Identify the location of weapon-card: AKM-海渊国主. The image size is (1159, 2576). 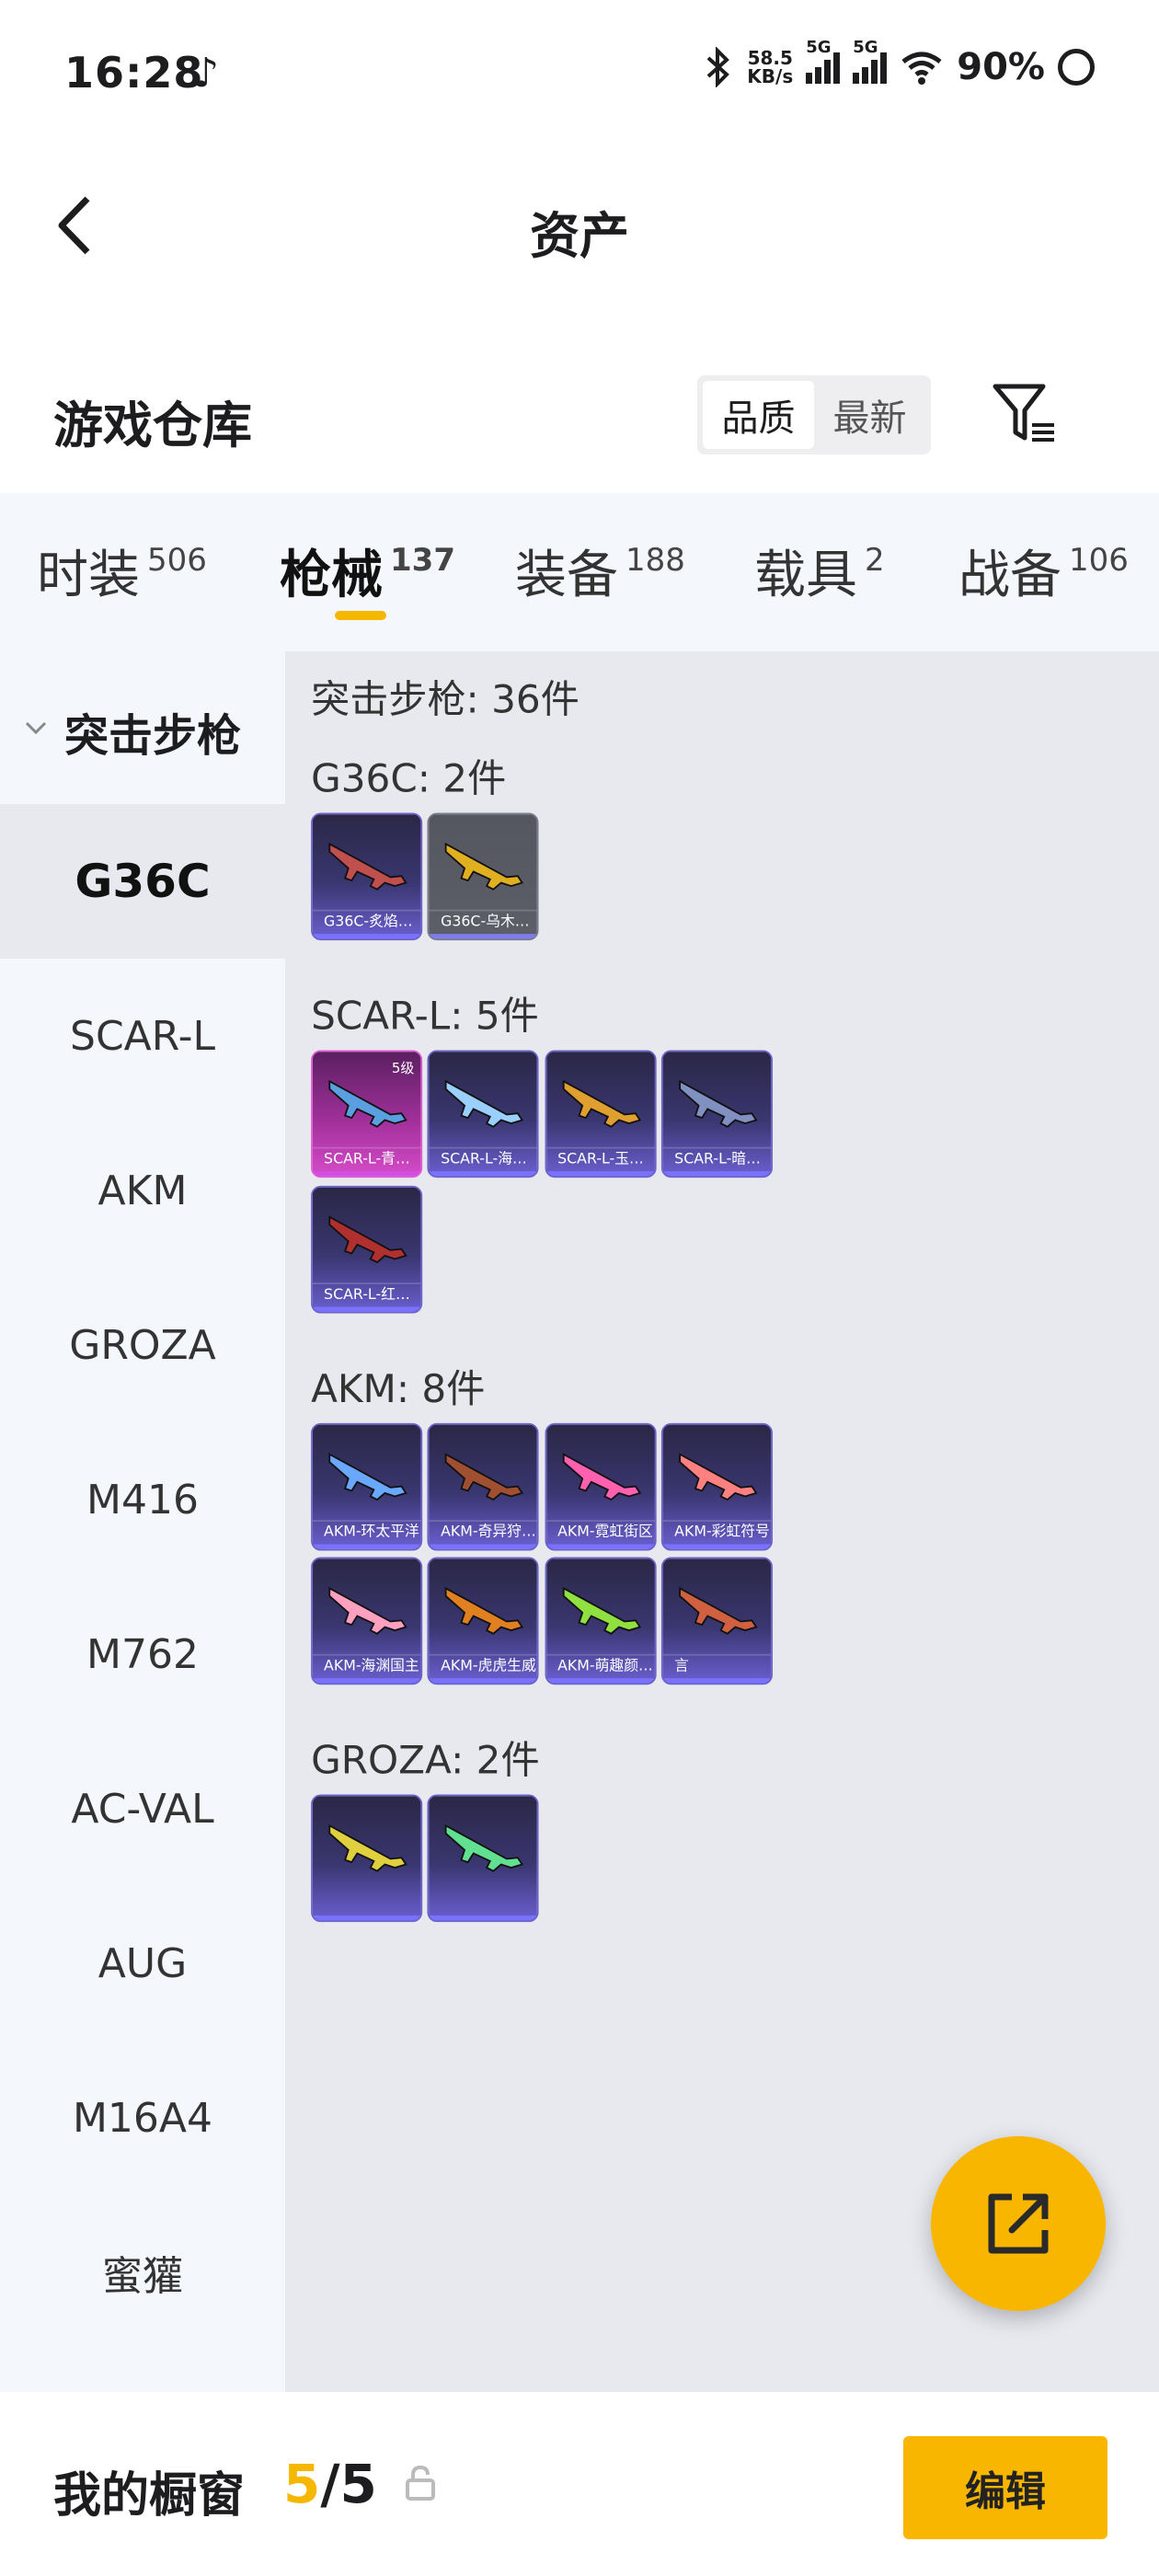
(366, 1621).